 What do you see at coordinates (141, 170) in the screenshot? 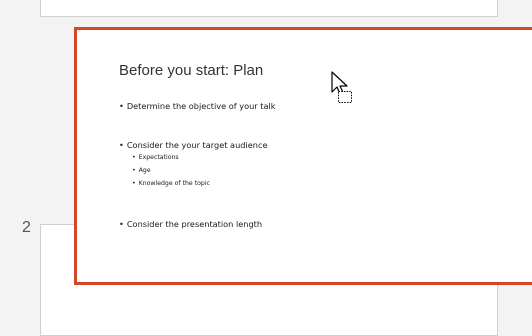
I see `sub-bullet-item: • Age` at bounding box center [141, 170].